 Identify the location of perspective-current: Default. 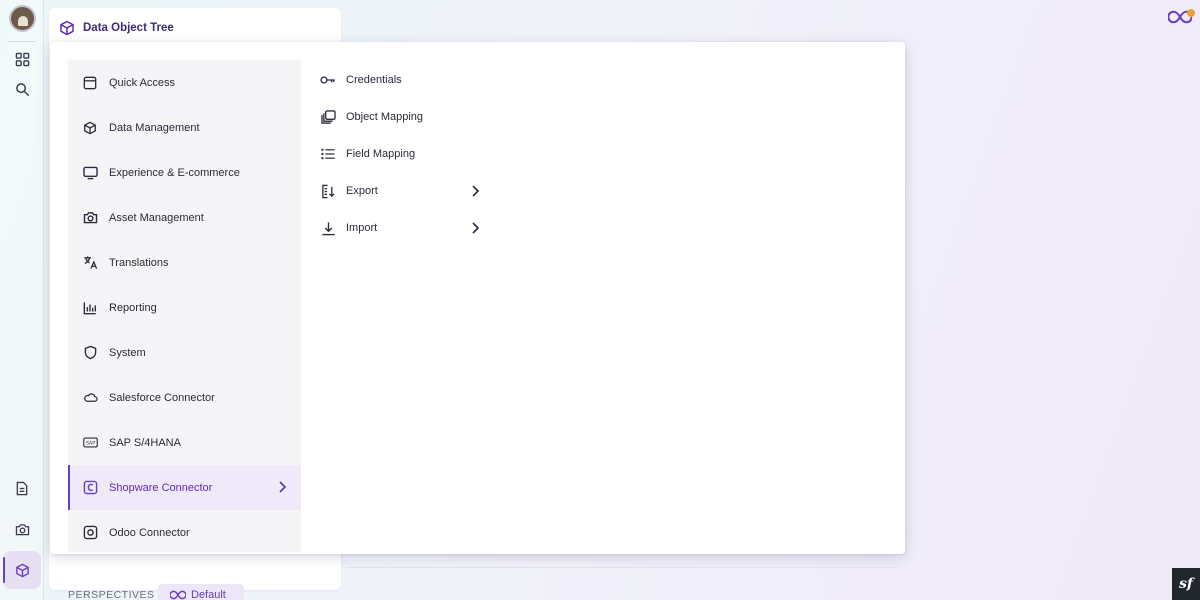
(208, 594).